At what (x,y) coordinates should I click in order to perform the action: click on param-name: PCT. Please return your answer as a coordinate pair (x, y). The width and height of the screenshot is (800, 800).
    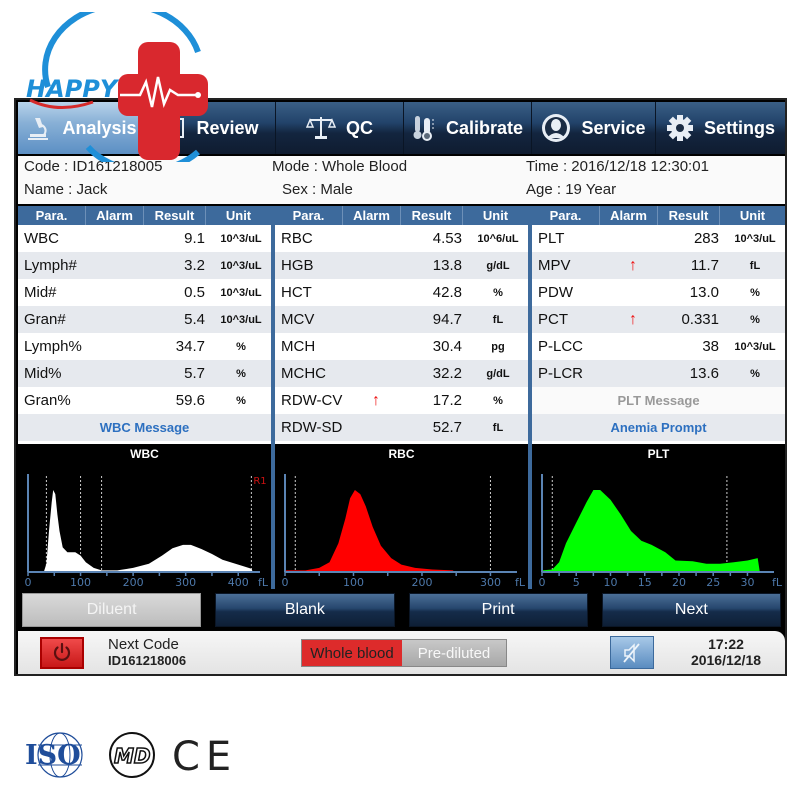
    Looking at the image, I should click on (553, 319).